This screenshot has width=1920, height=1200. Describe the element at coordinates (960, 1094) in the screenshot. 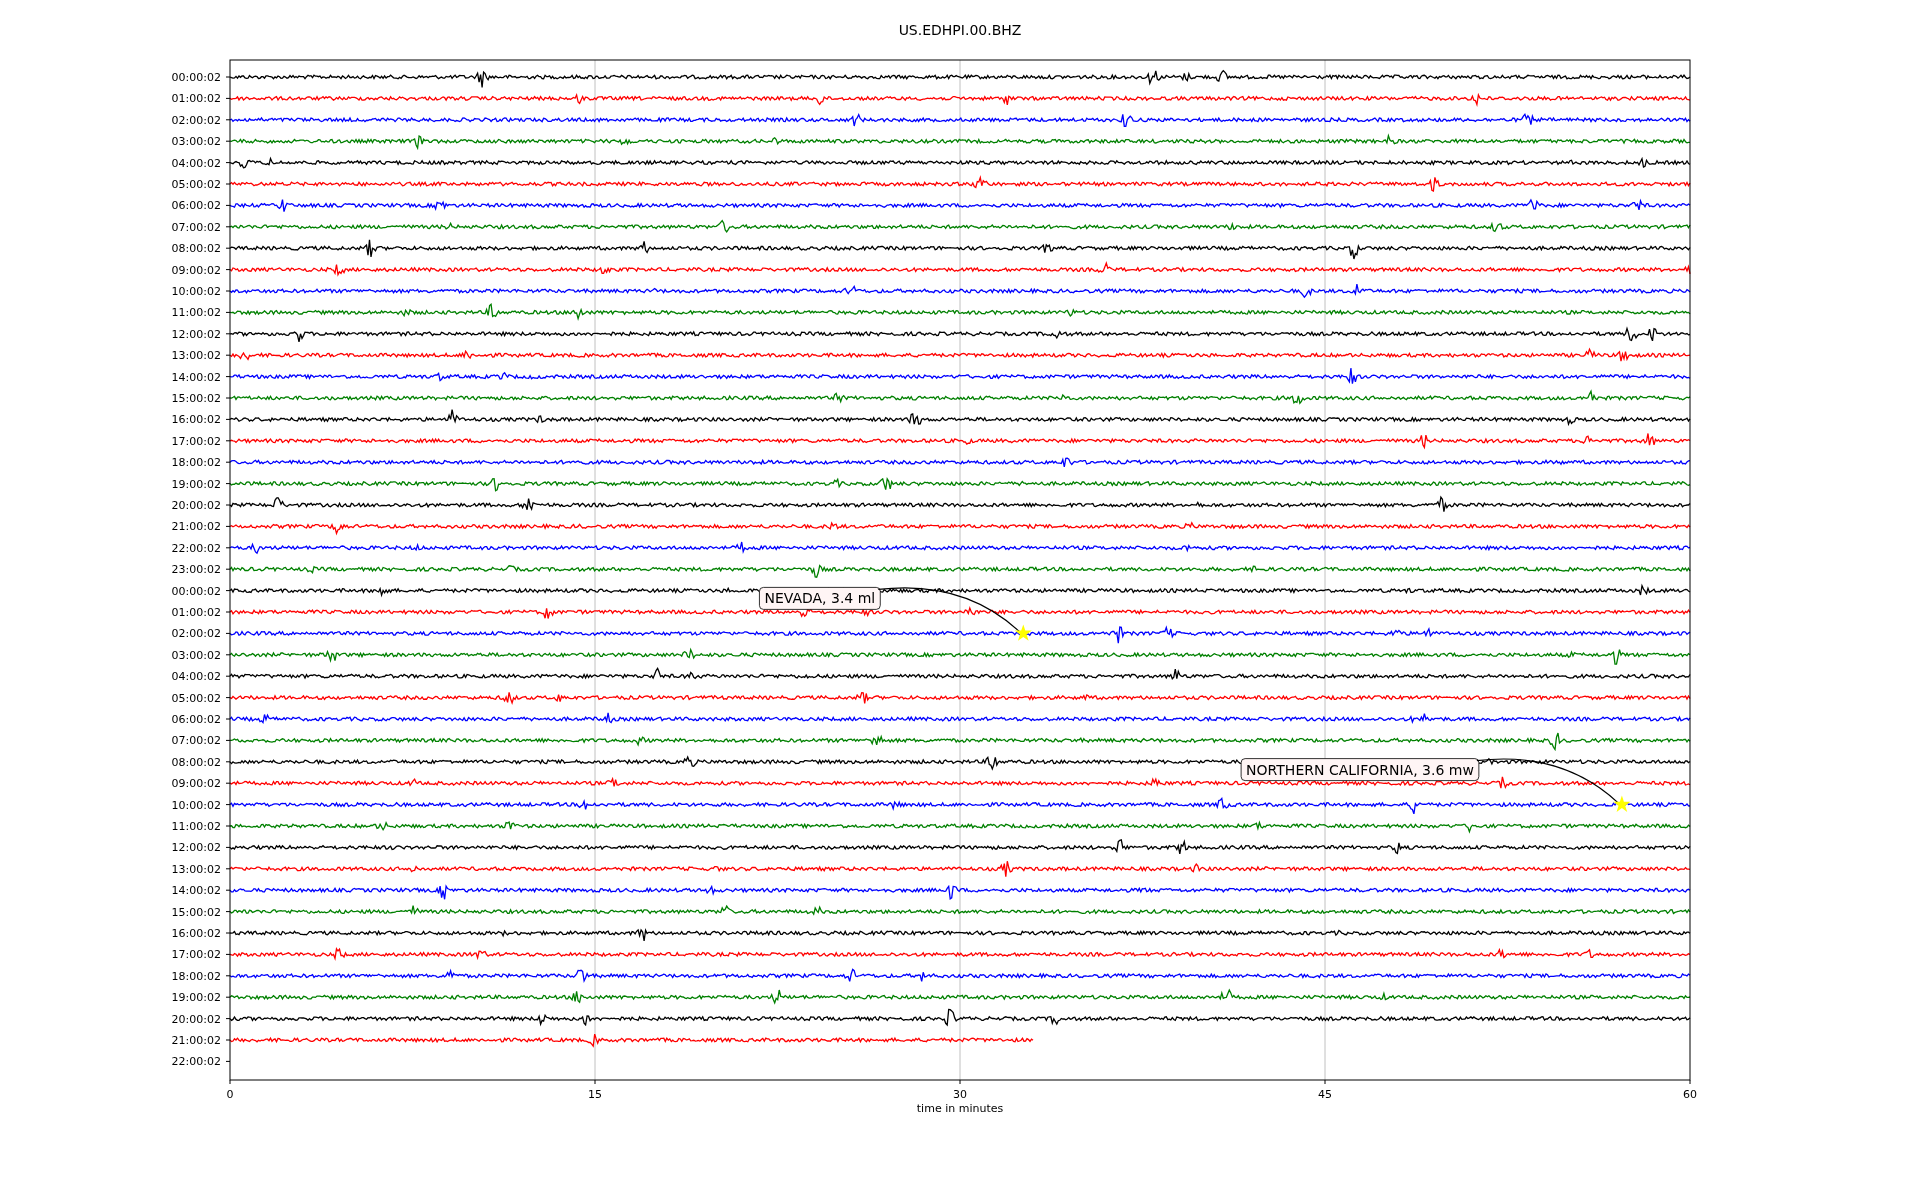

I see `axis-label: 30` at that location.